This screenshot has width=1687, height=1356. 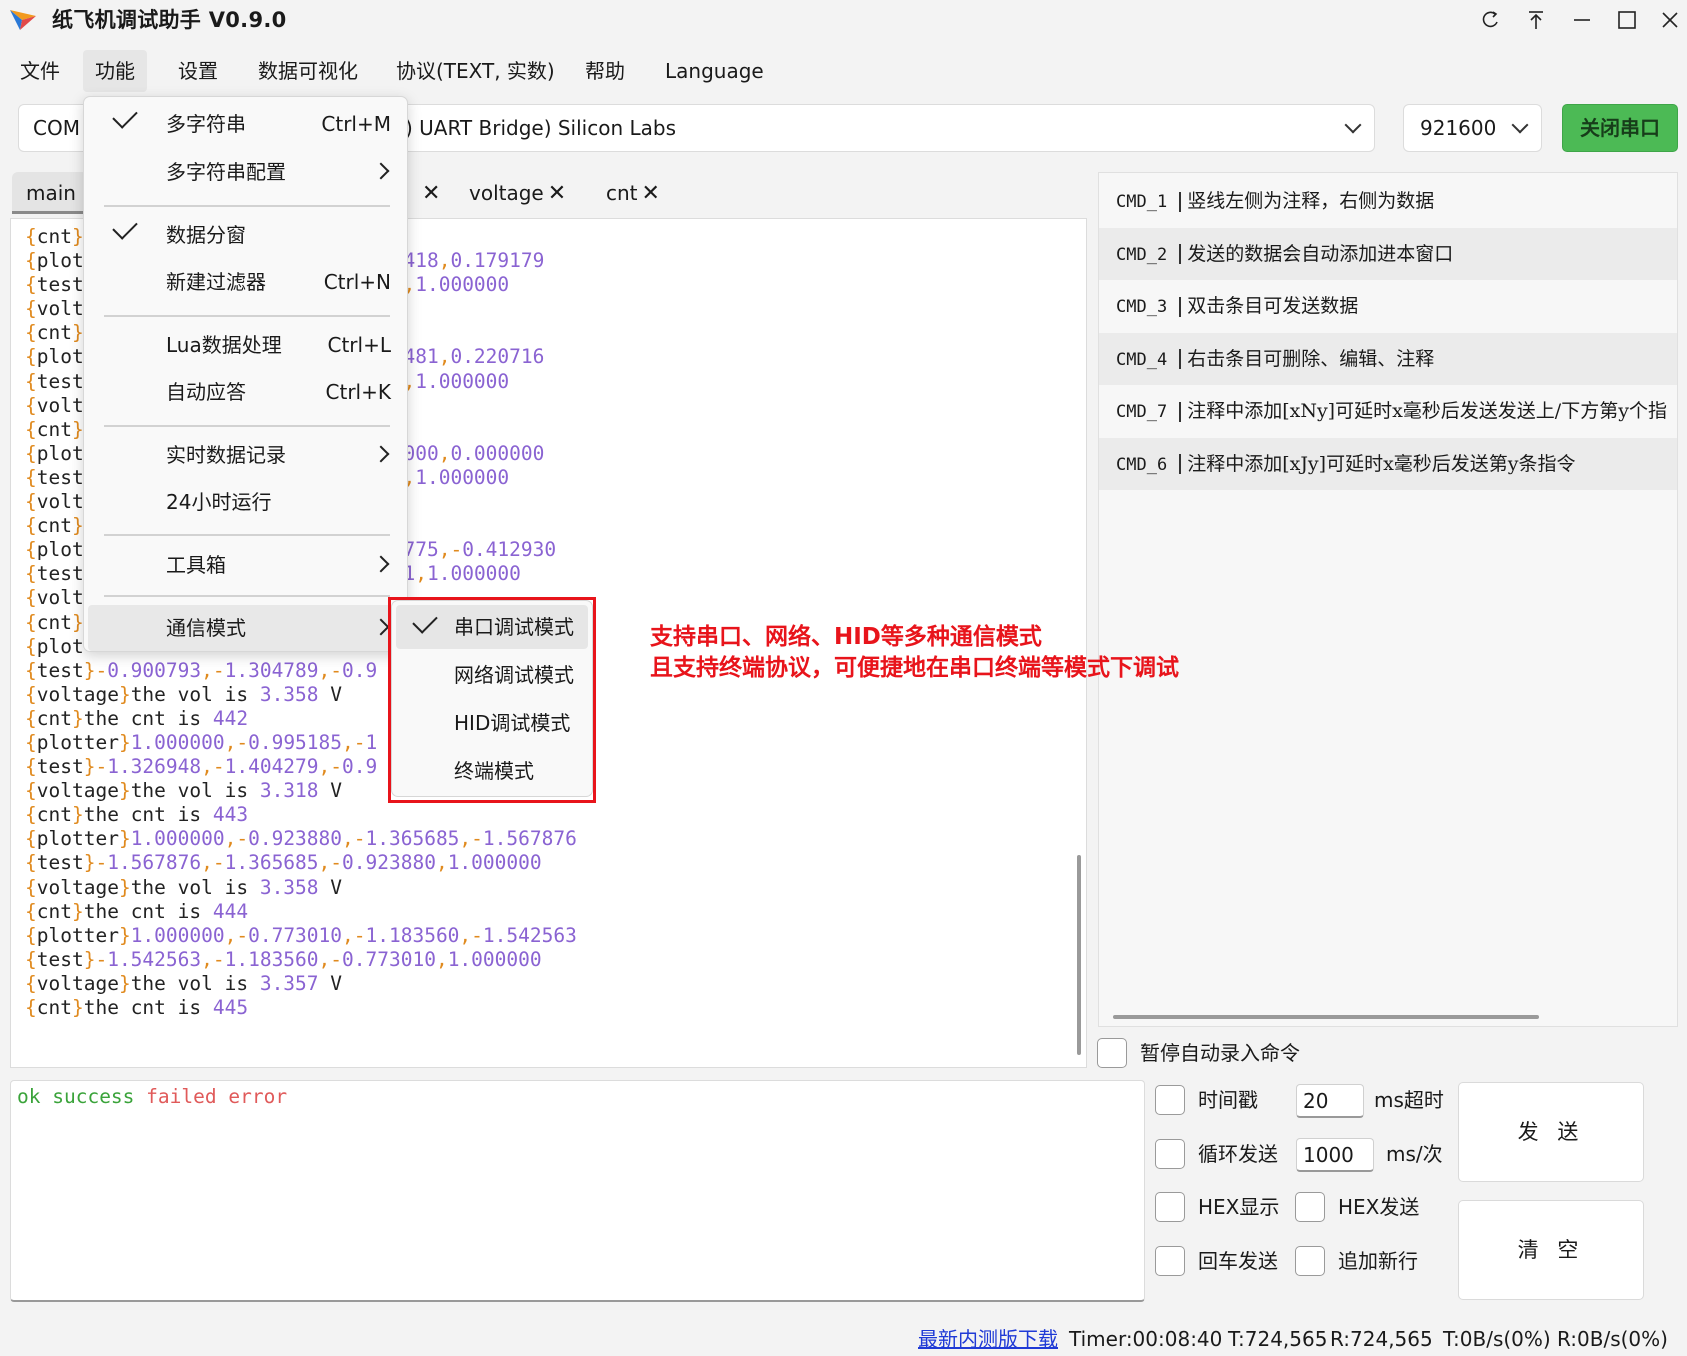 I want to click on log-segment: 0.179179, so click(x=497, y=261).